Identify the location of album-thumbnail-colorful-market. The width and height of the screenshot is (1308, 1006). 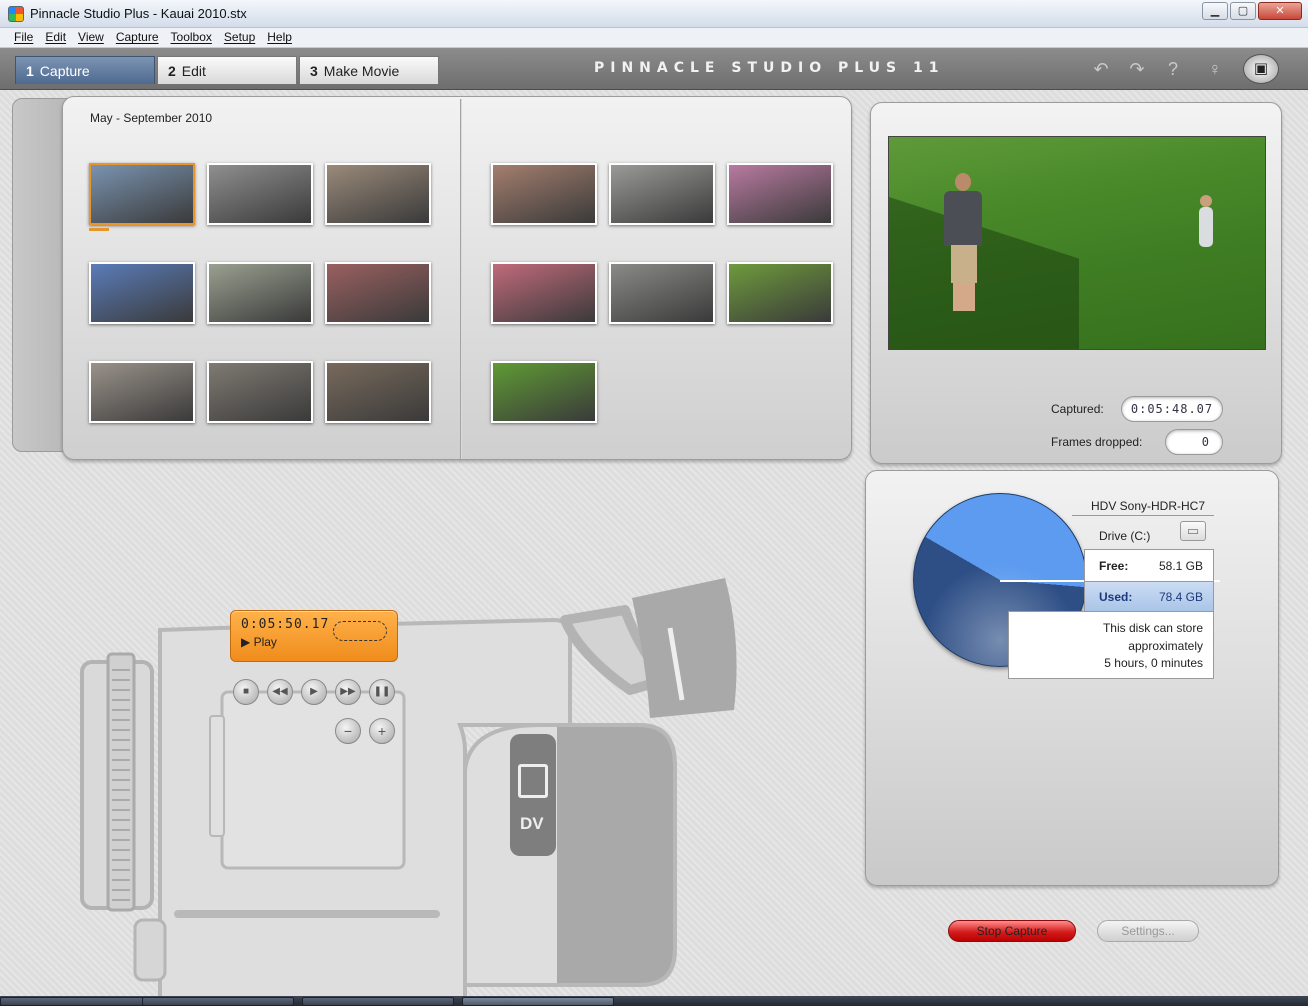
(780, 194).